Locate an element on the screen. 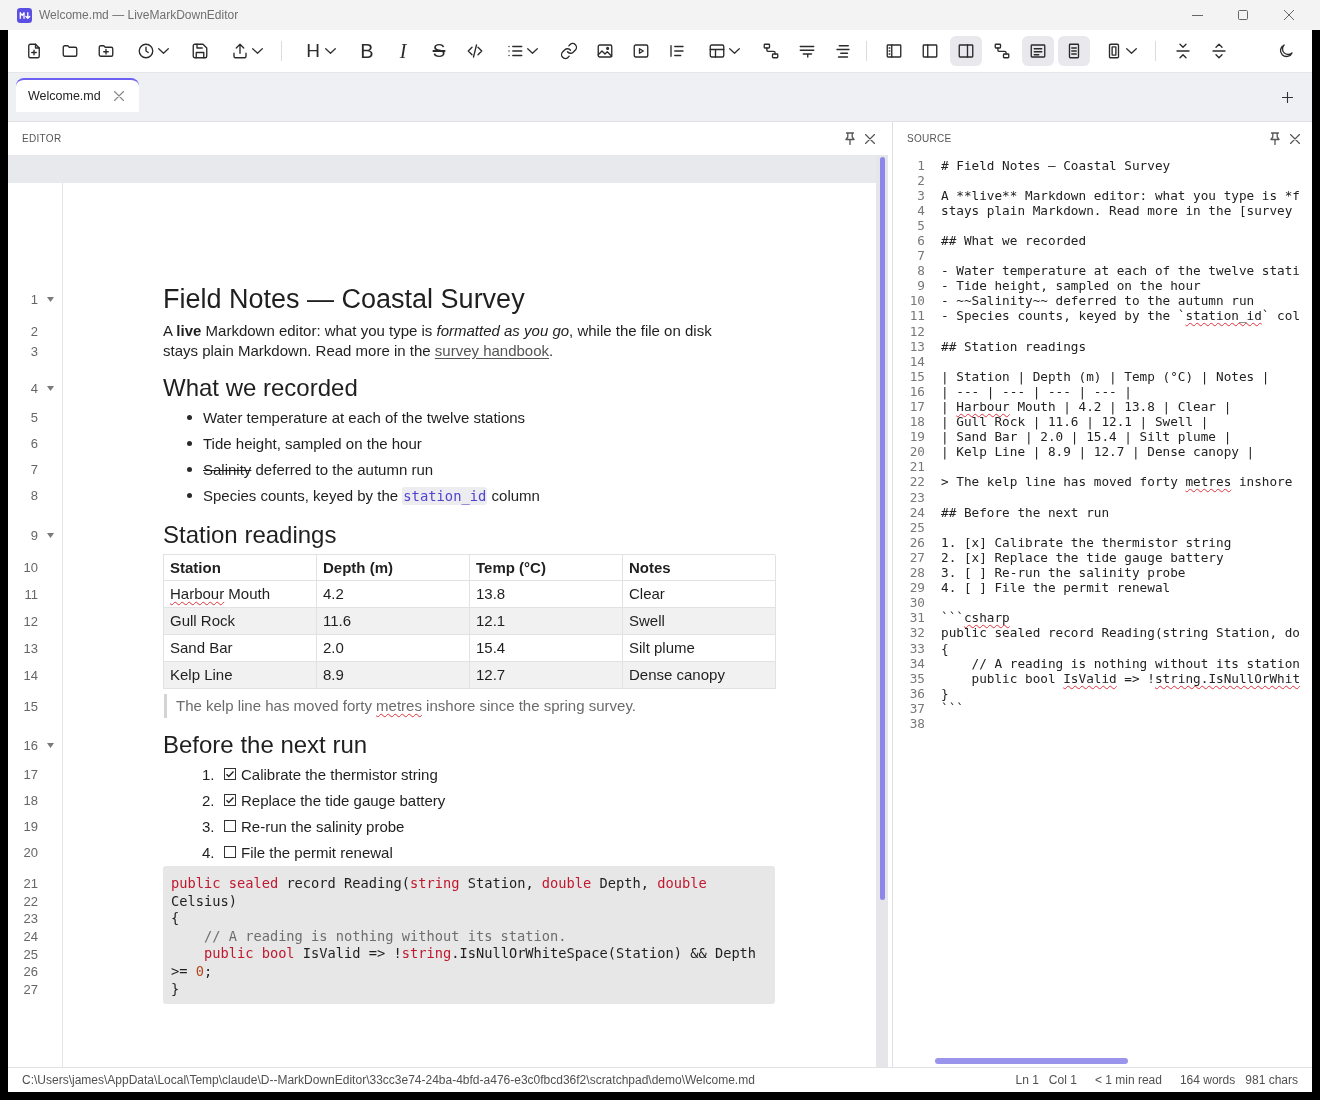 This screenshot has width=1320, height=1100. minimize-icon is located at coordinates (1197, 15).